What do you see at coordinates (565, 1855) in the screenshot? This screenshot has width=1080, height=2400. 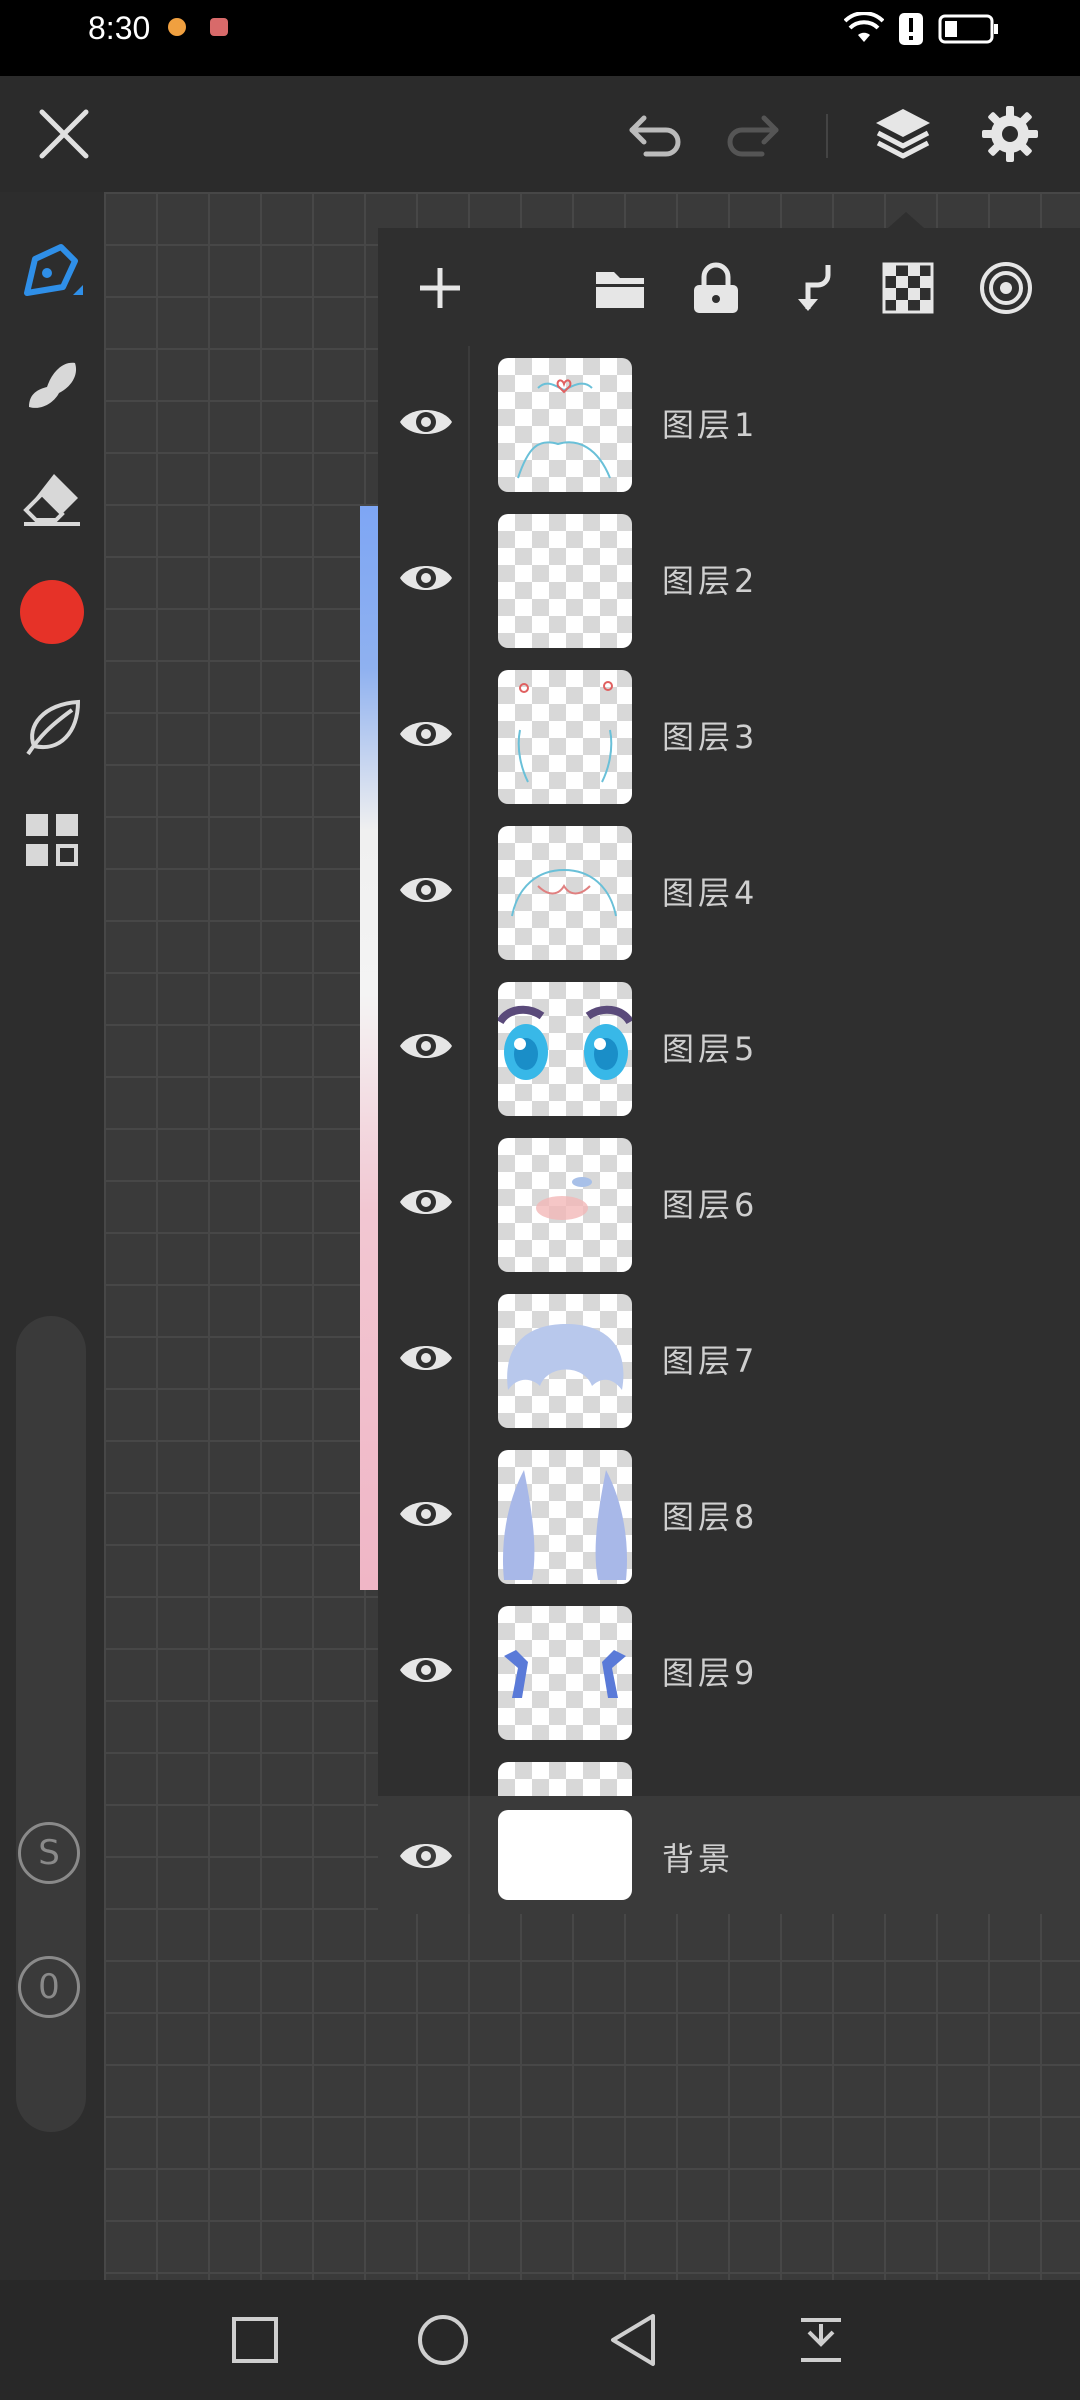 I see `background-thumbnail` at bounding box center [565, 1855].